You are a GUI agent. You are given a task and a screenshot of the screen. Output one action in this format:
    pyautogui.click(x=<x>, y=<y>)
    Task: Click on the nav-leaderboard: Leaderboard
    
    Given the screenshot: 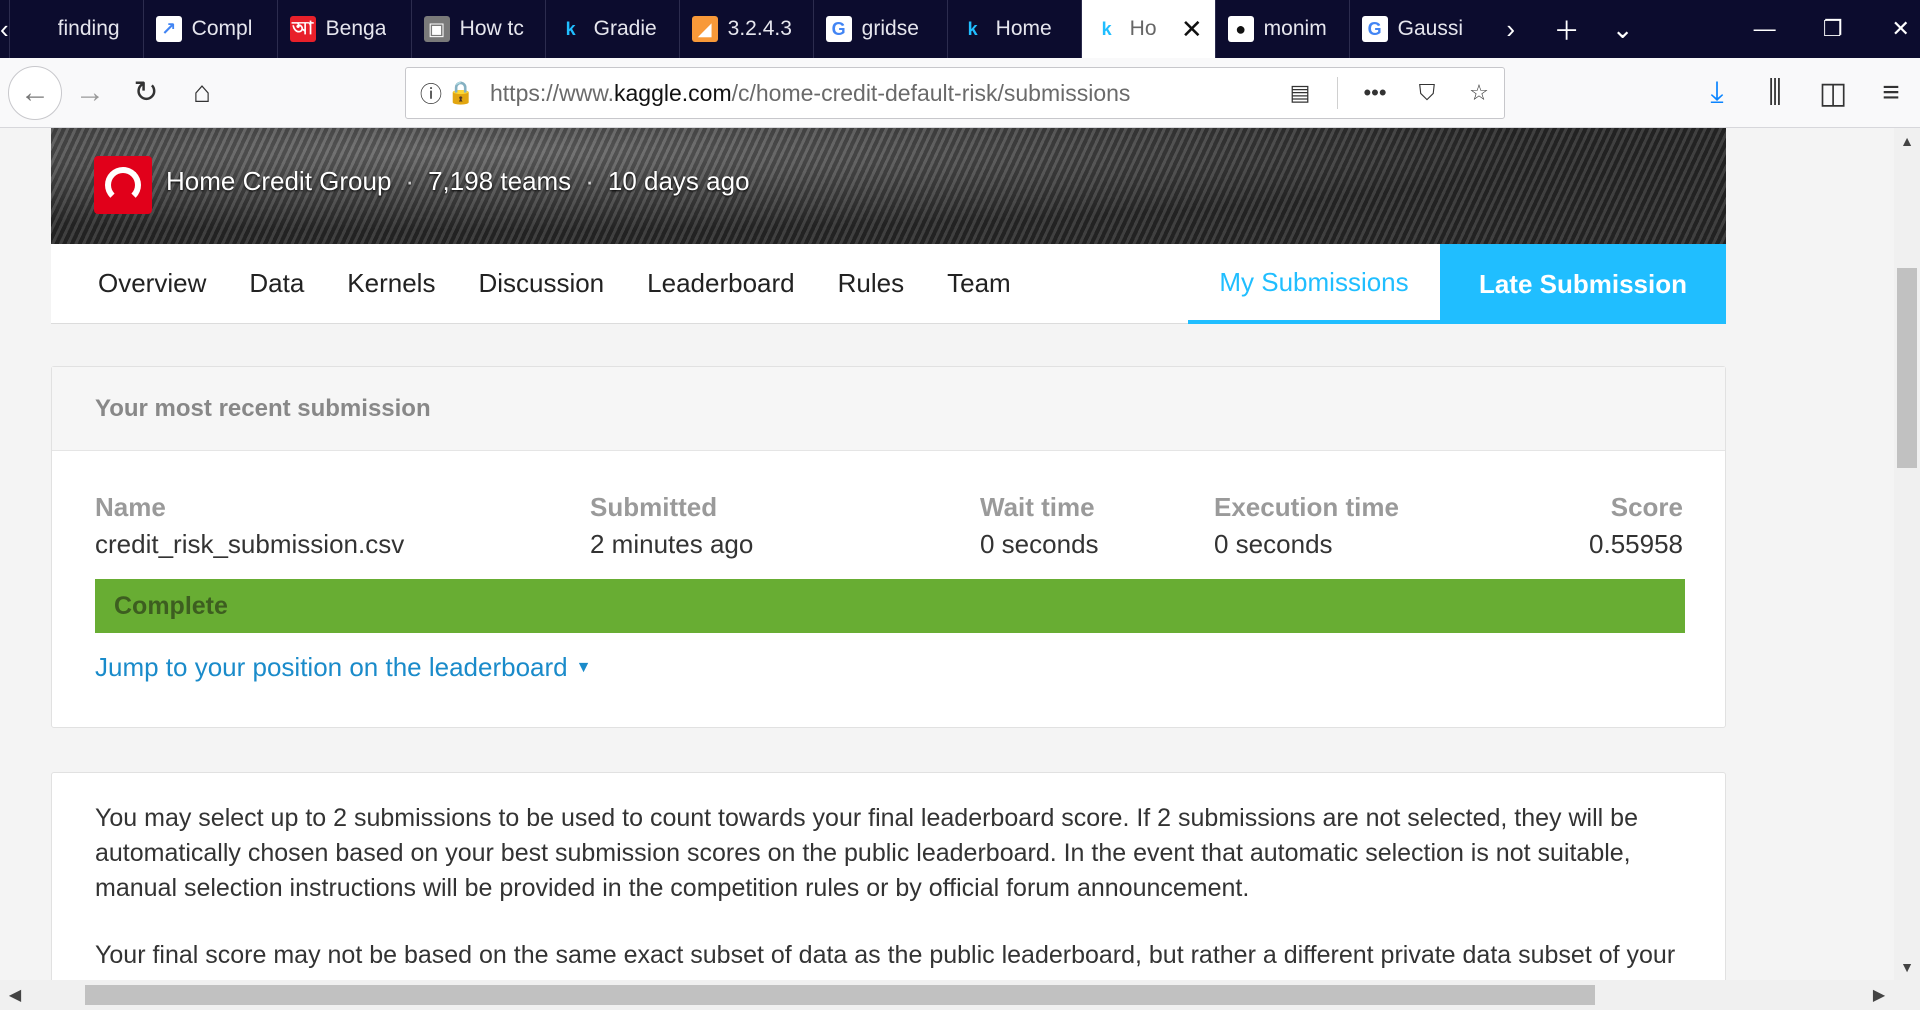 What is the action you would take?
    pyautogui.click(x=720, y=283)
    